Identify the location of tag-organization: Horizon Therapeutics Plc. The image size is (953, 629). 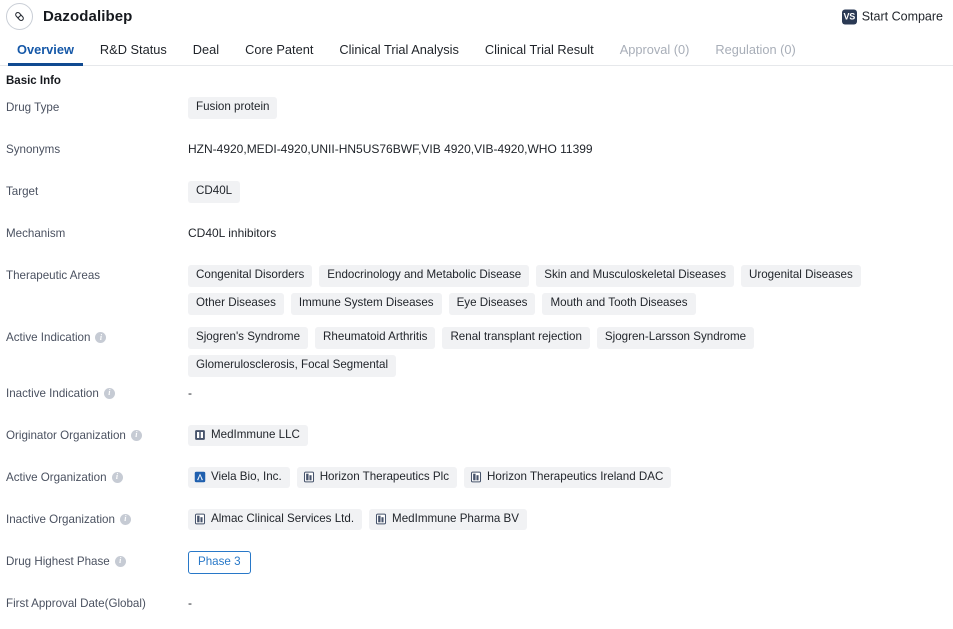
(376, 477).